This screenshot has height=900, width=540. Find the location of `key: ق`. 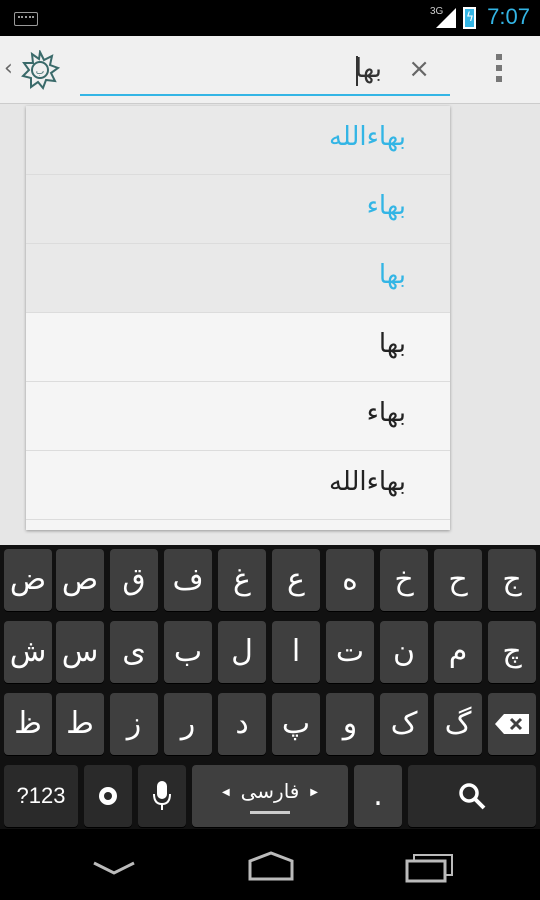

key: ق is located at coordinates (134, 580).